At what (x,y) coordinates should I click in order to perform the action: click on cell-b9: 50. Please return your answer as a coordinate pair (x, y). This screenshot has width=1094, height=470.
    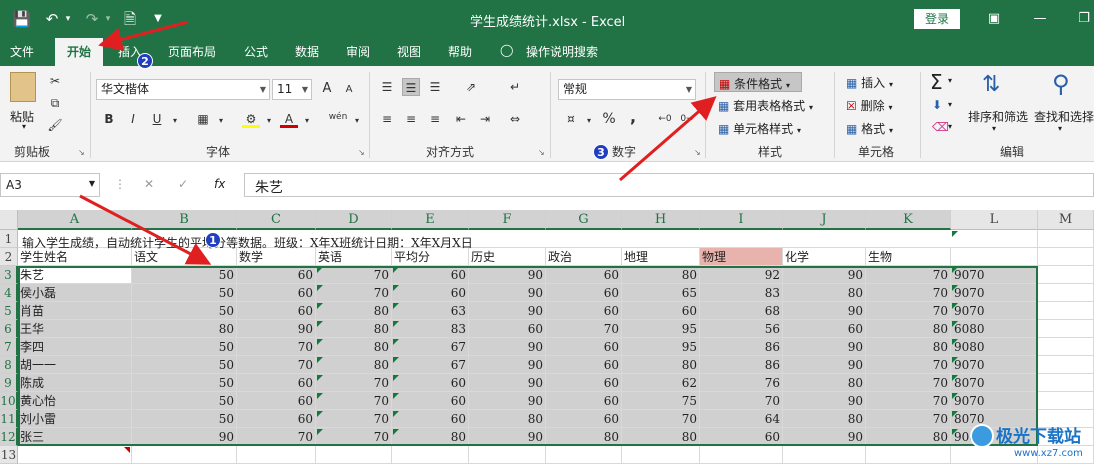
    Looking at the image, I should click on (184, 383).